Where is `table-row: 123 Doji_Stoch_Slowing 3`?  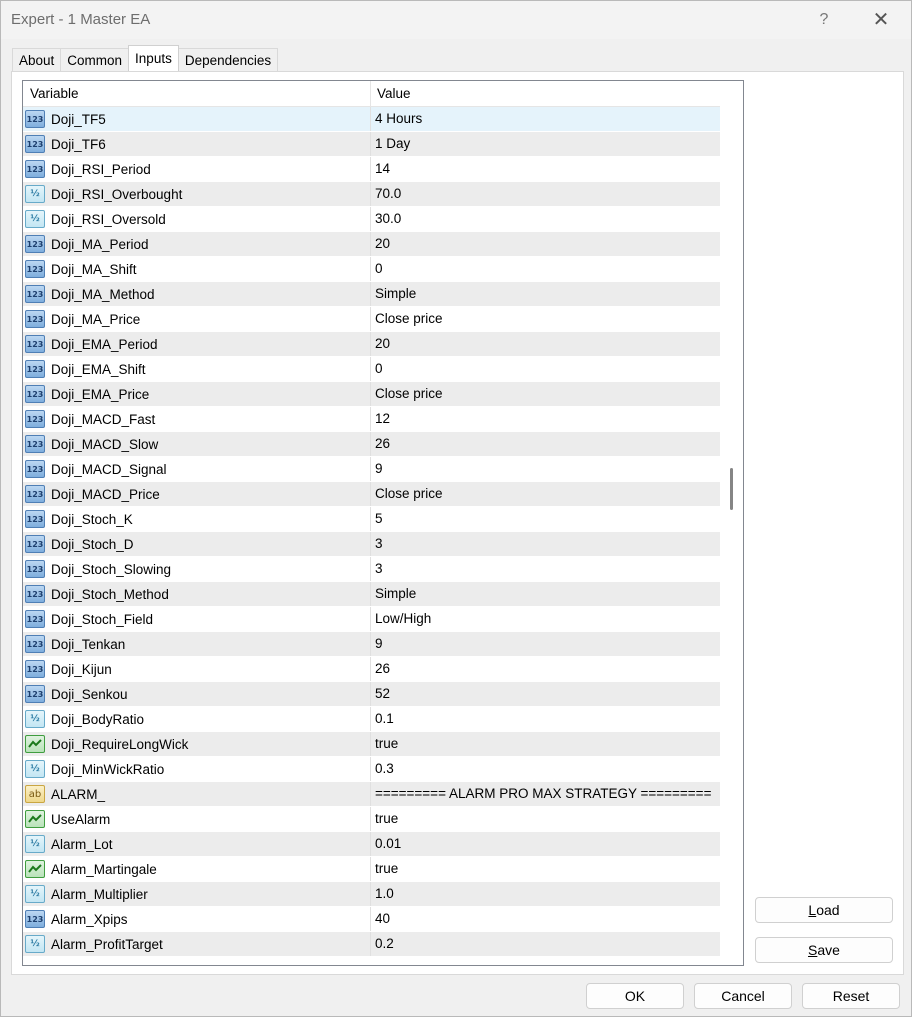
table-row: 123 Doji_Stoch_Slowing 3 is located at coordinates (371, 569).